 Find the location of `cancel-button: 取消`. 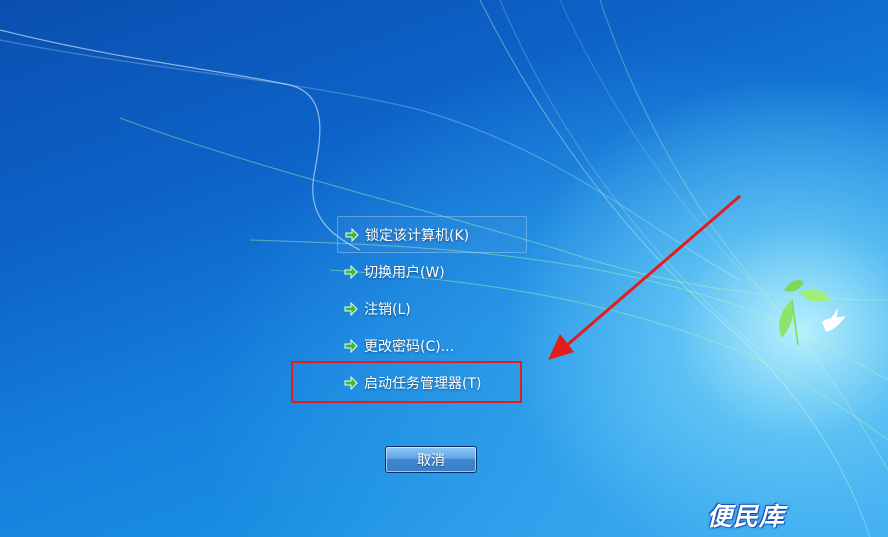

cancel-button: 取消 is located at coordinates (431, 459).